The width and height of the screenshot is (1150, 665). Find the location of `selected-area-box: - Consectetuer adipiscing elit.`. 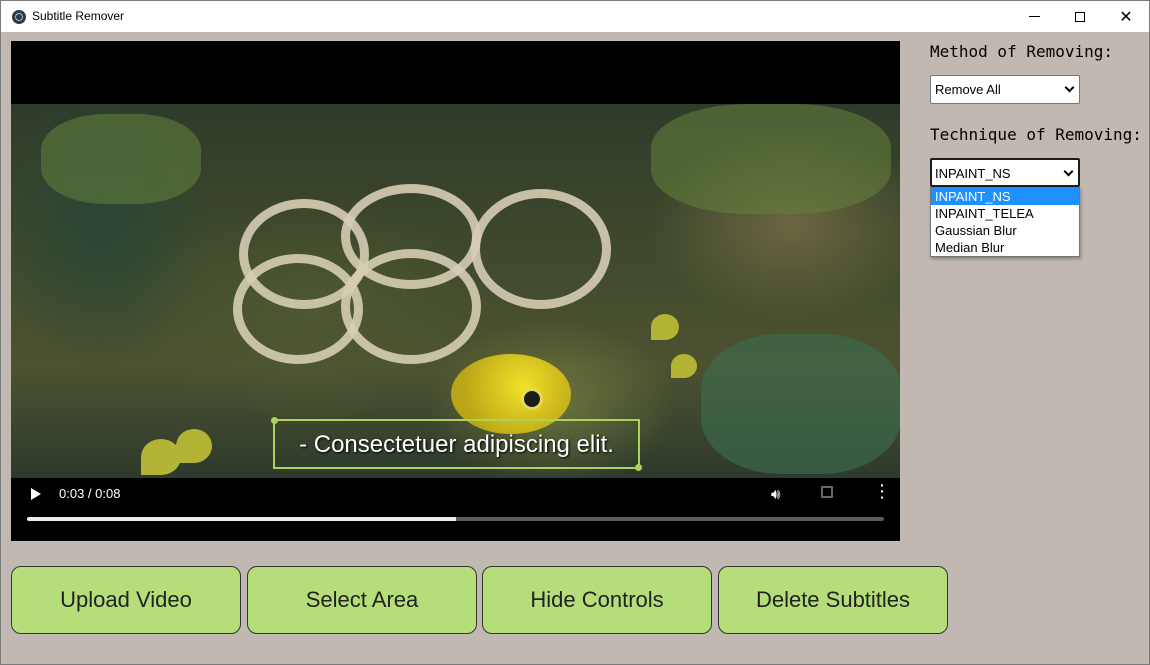

selected-area-box: - Consectetuer adipiscing elit. is located at coordinates (456, 444).